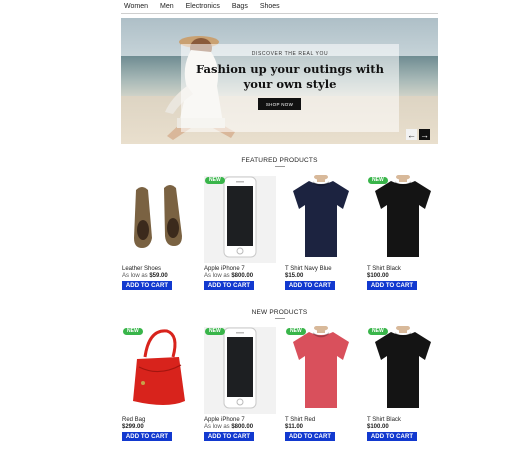  I want to click on product-name: Red Bag, so click(158, 420).